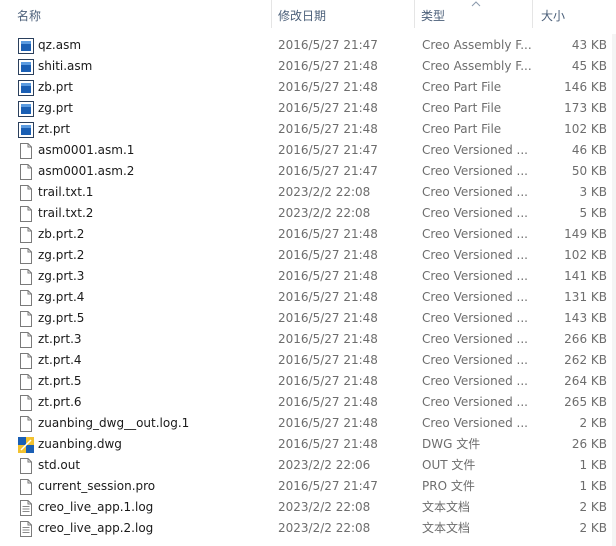 The height and width of the screenshot is (546, 616). Describe the element at coordinates (60, 339) in the screenshot. I see `file-name: zt.prt.3` at that location.